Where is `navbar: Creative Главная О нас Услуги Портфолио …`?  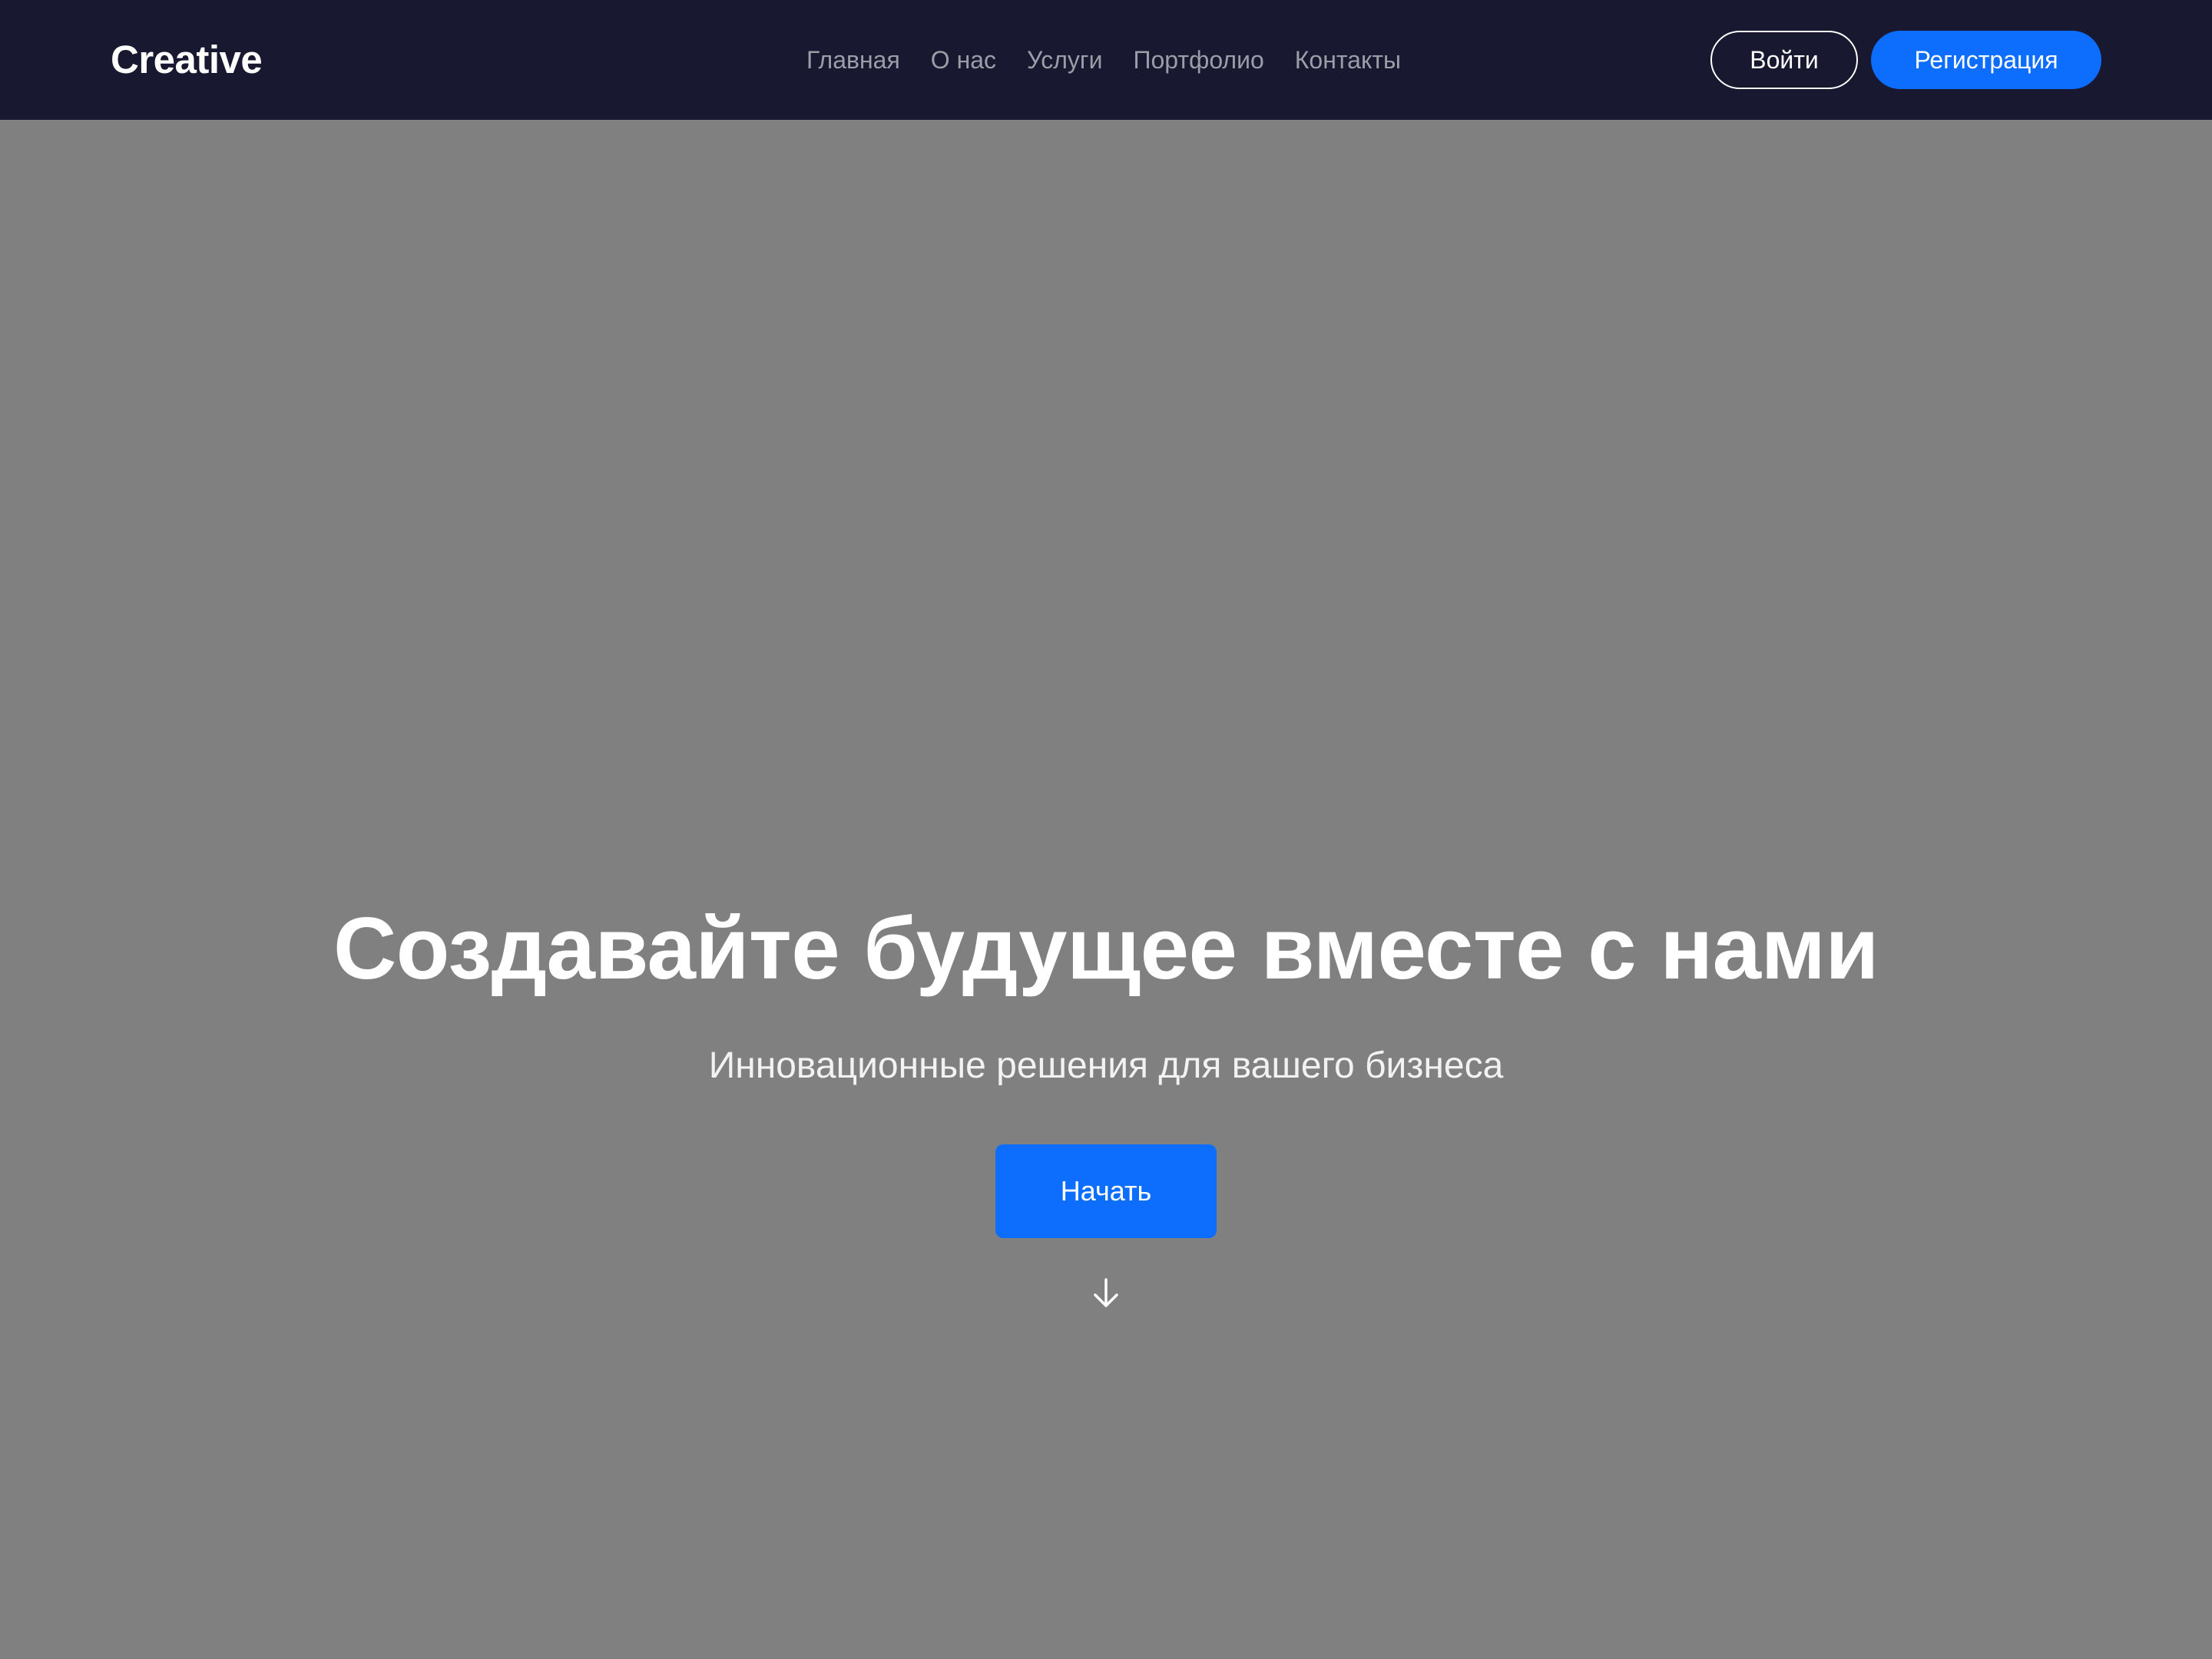 navbar: Creative Главная О нас Услуги Портфолио … is located at coordinates (1106, 60).